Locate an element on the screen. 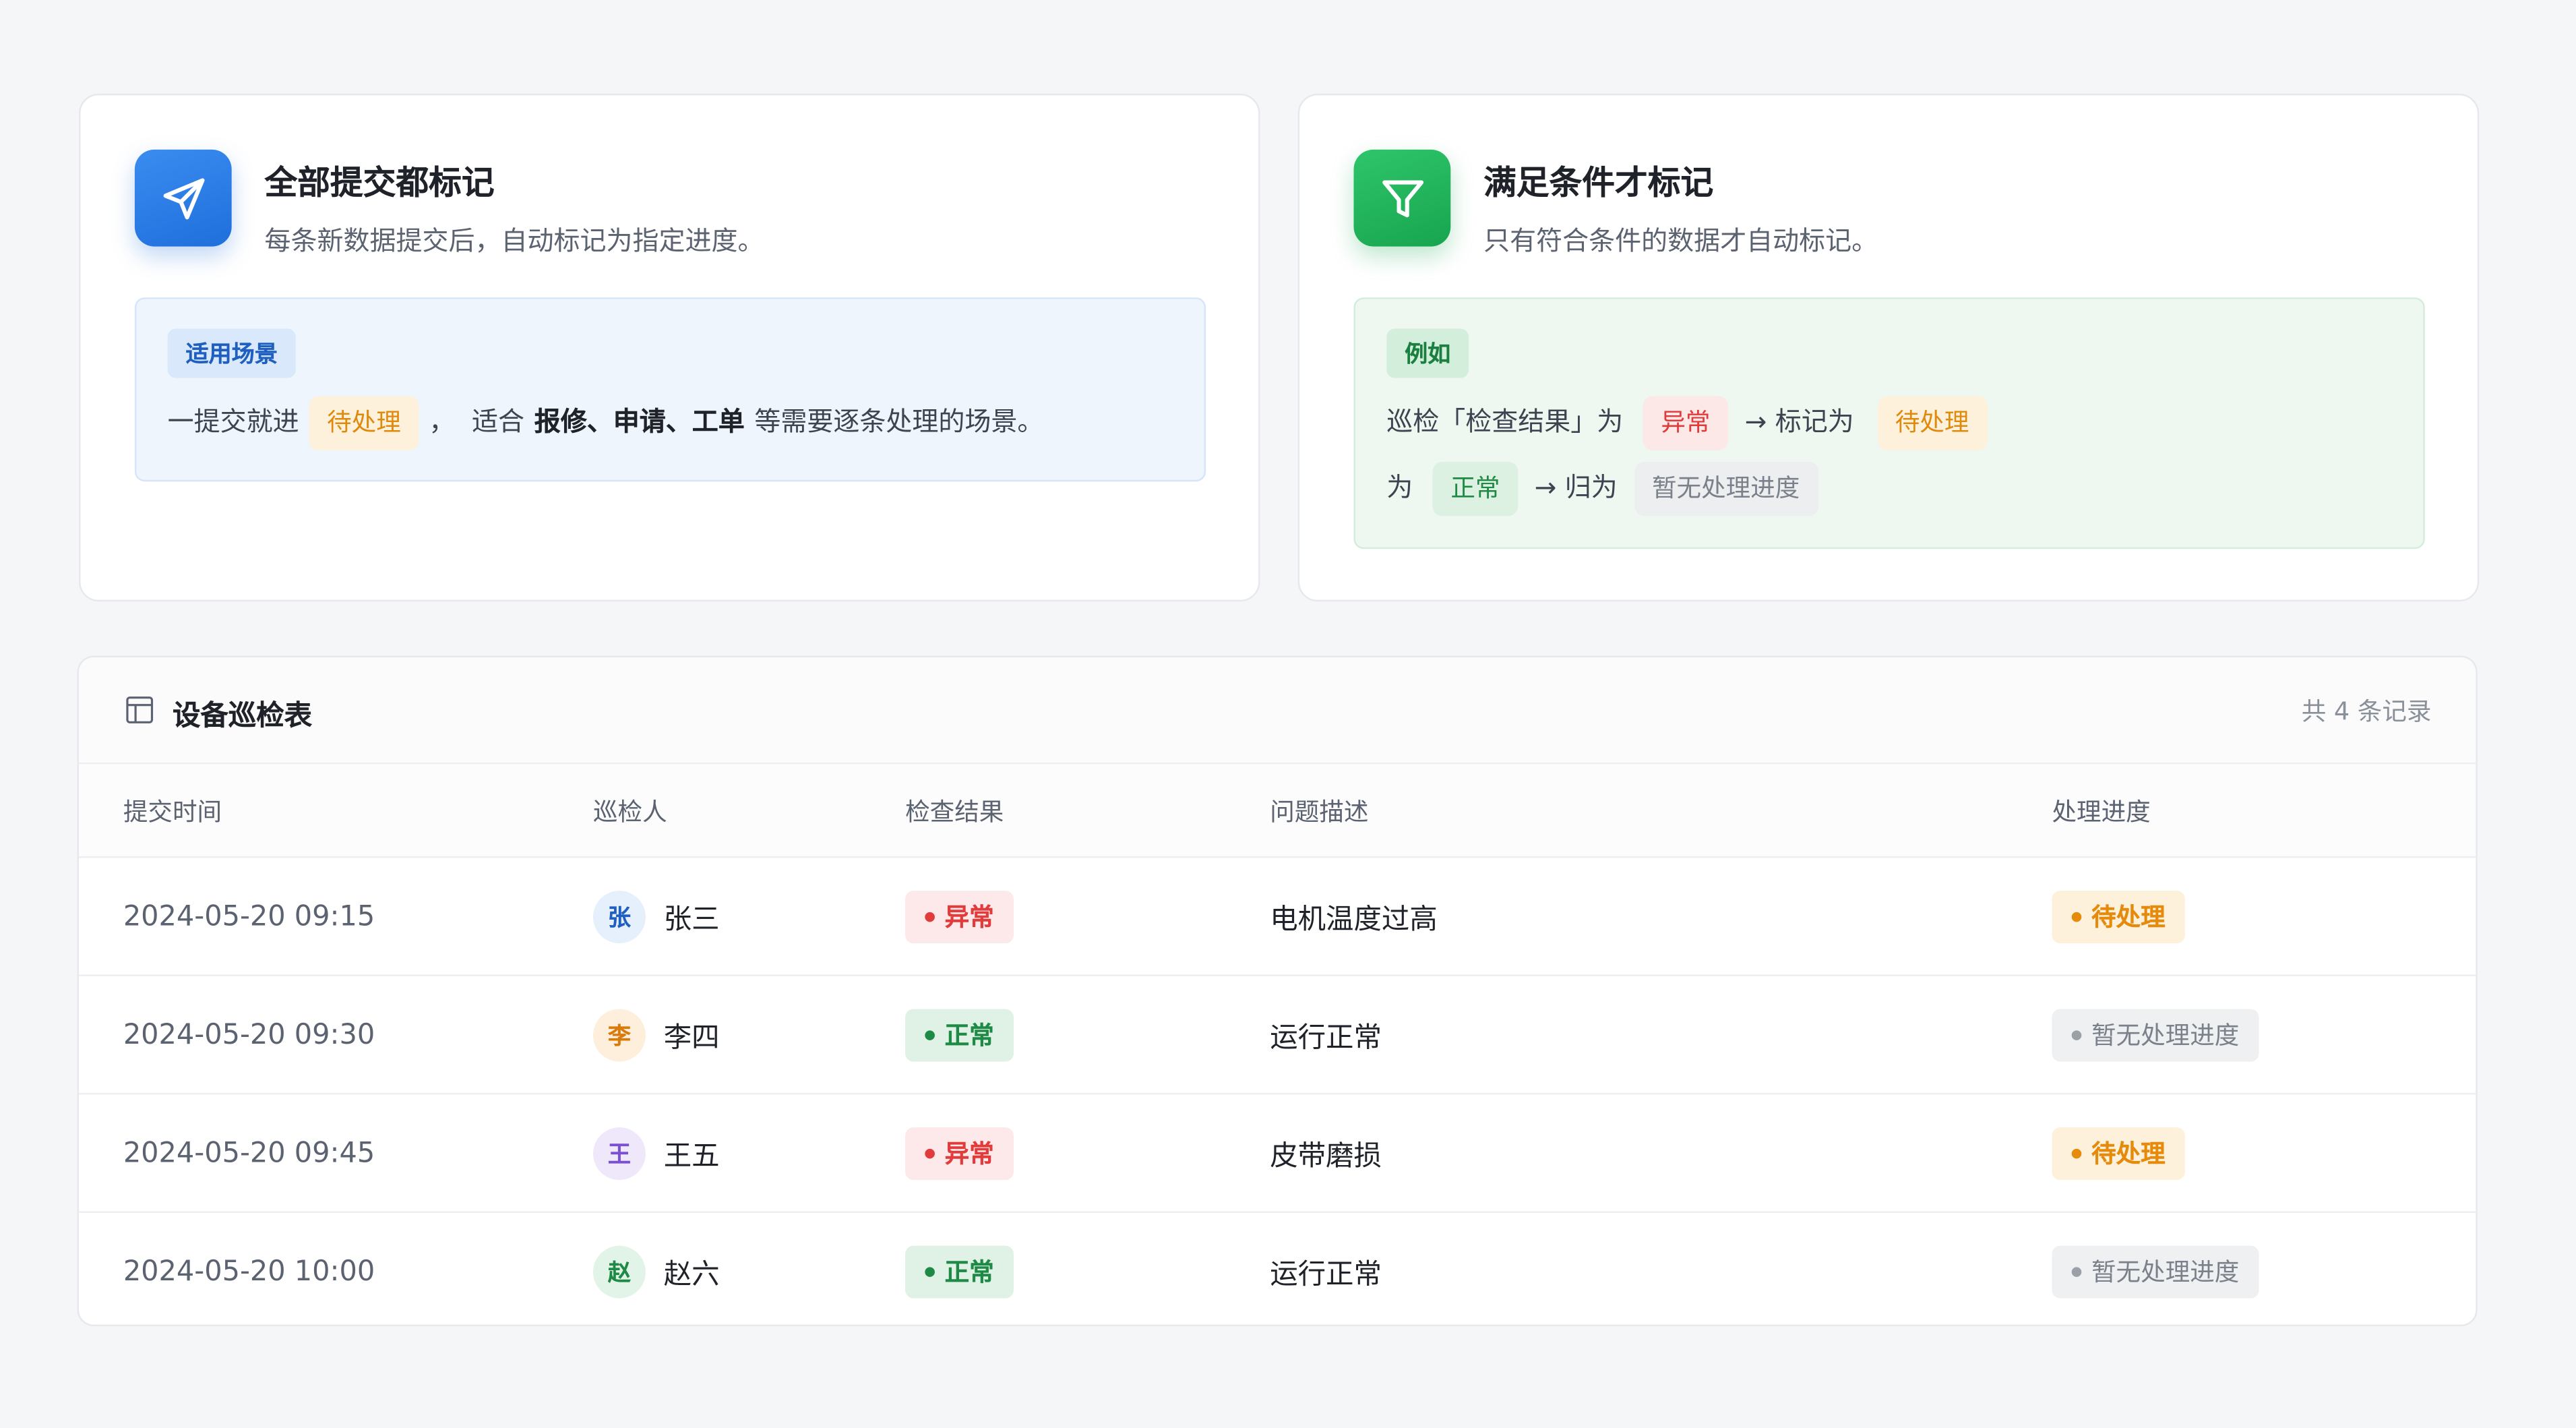 The width and height of the screenshot is (2576, 1428). inspector-name: 赵六 is located at coordinates (692, 1275).